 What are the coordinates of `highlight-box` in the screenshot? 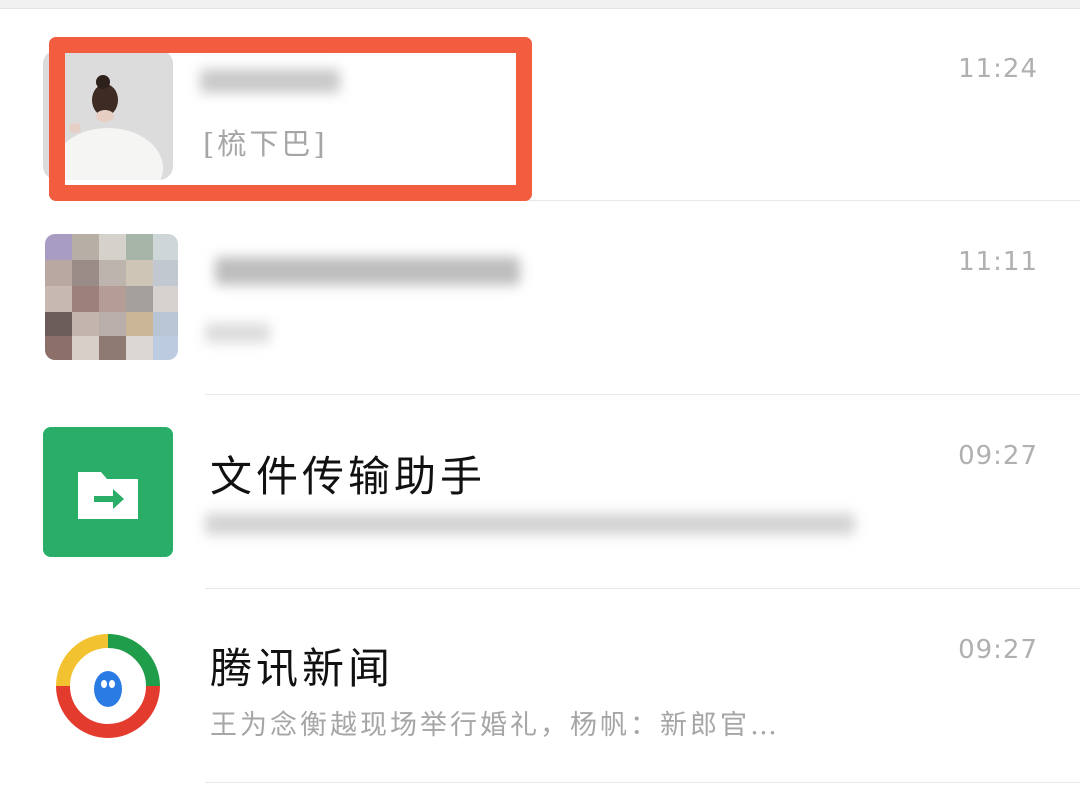 It's located at (290, 119).